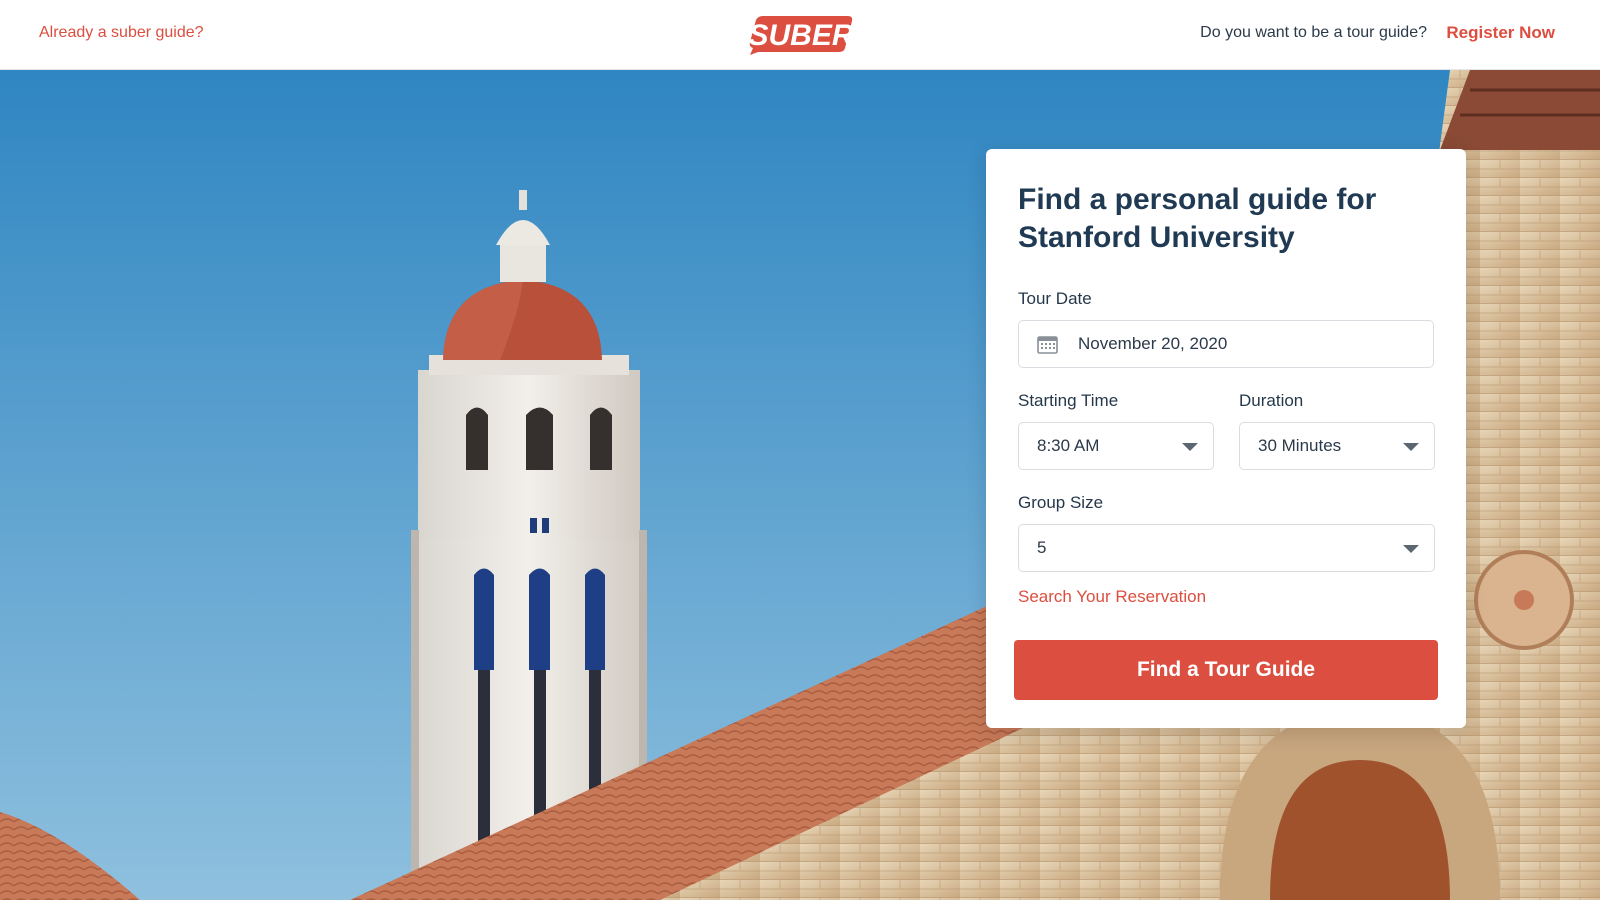  Describe the element at coordinates (1068, 445) in the screenshot. I see `starting-time-value: 8:30 AM` at that location.